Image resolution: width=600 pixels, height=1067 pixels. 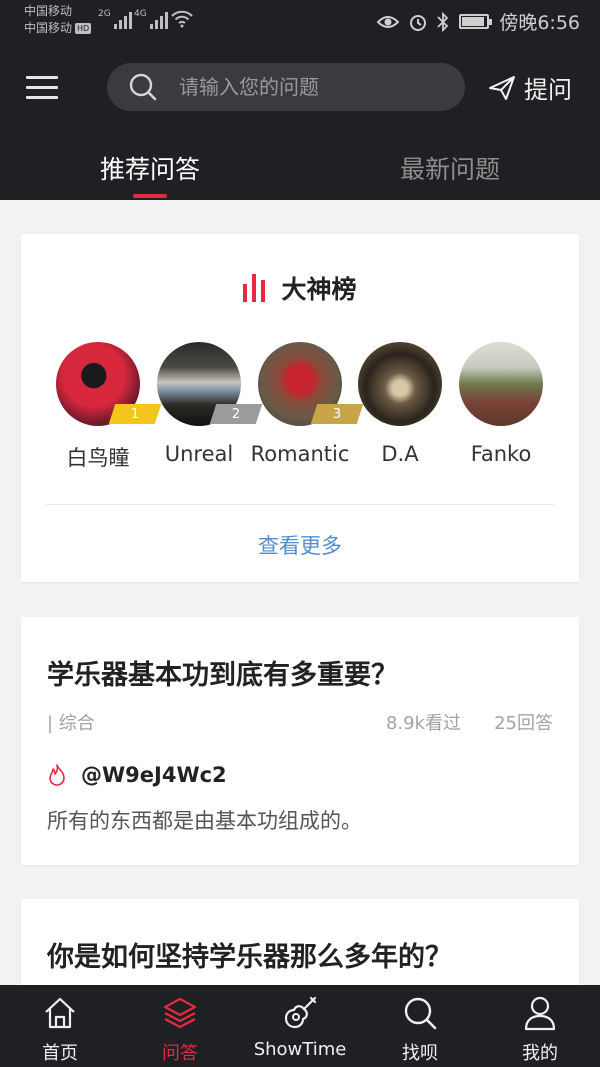 What do you see at coordinates (151, 19) in the screenshot?
I see `signal-icon-2: 4G` at bounding box center [151, 19].